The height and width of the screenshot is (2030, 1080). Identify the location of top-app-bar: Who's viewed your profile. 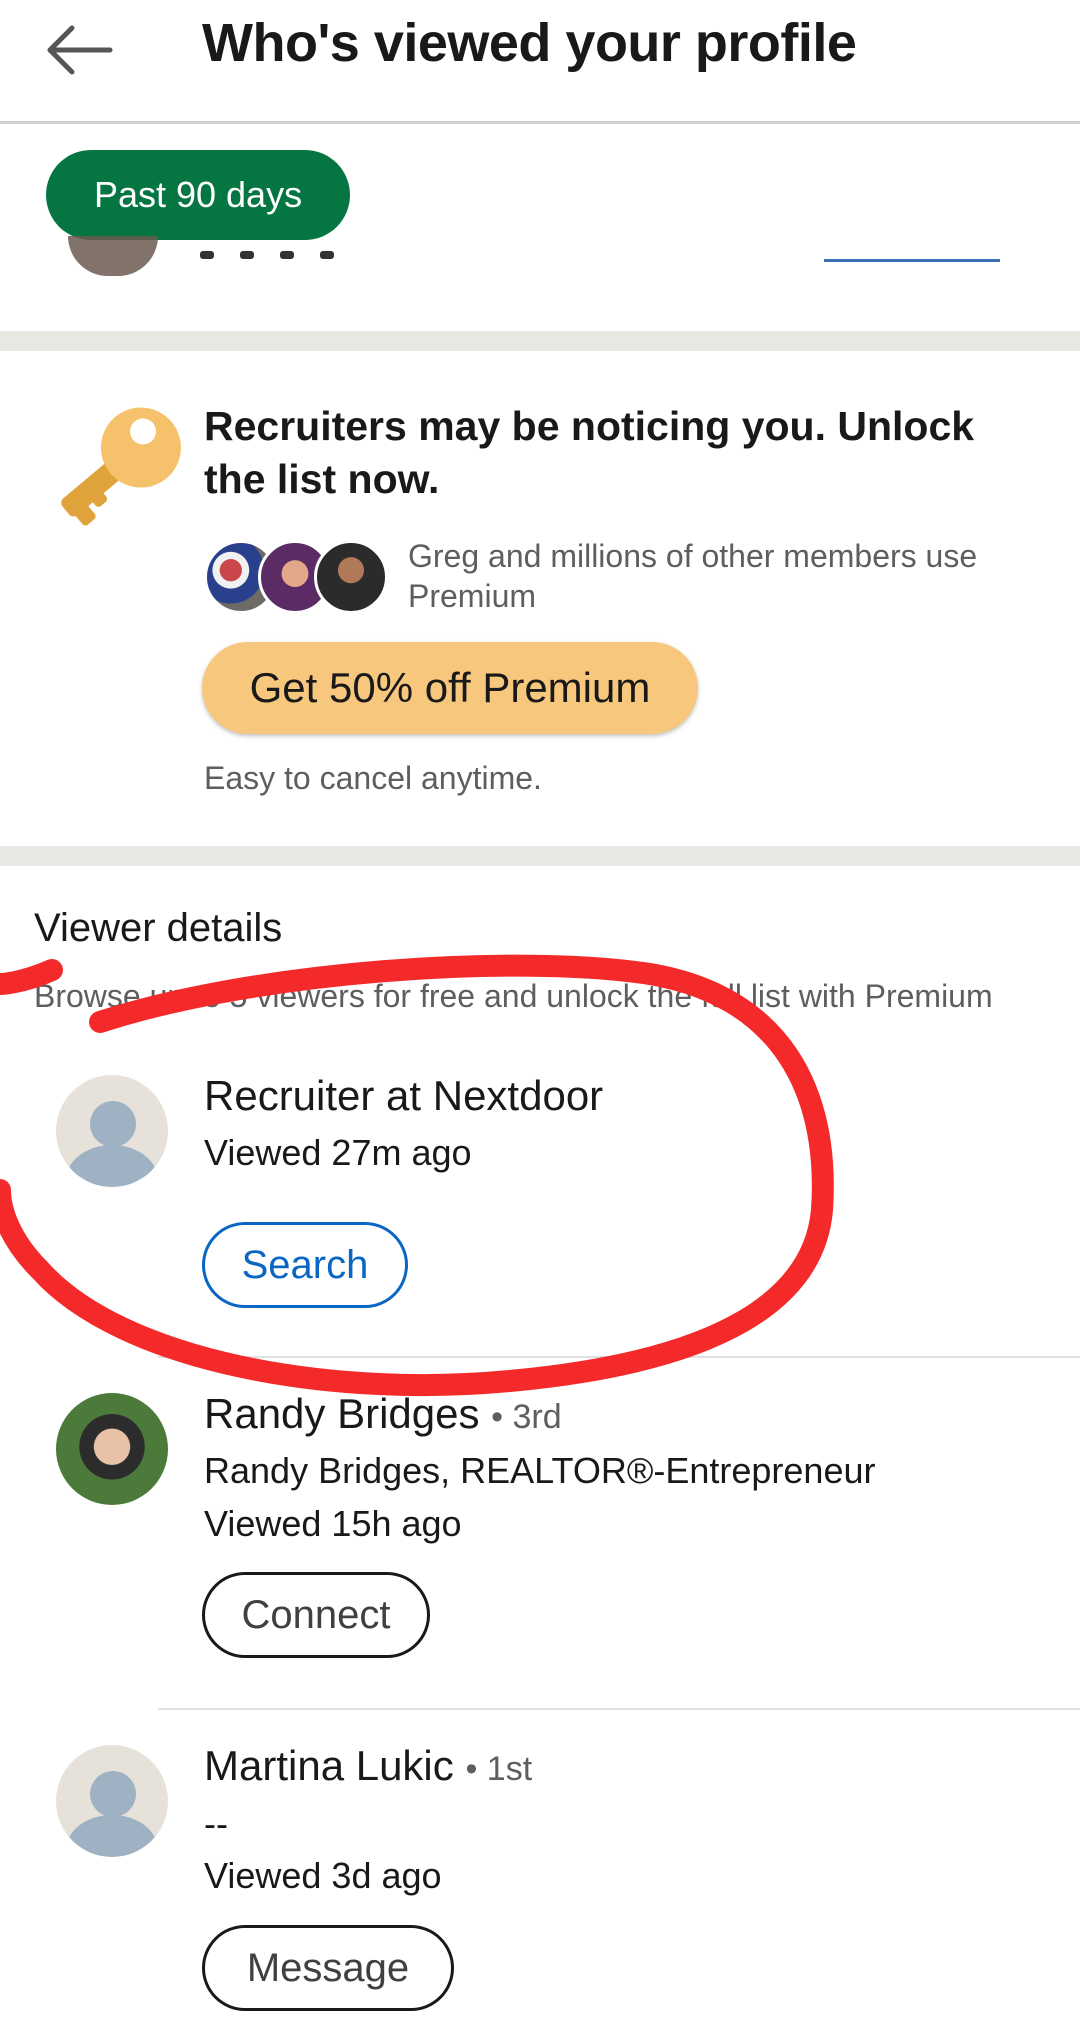
(540, 62).